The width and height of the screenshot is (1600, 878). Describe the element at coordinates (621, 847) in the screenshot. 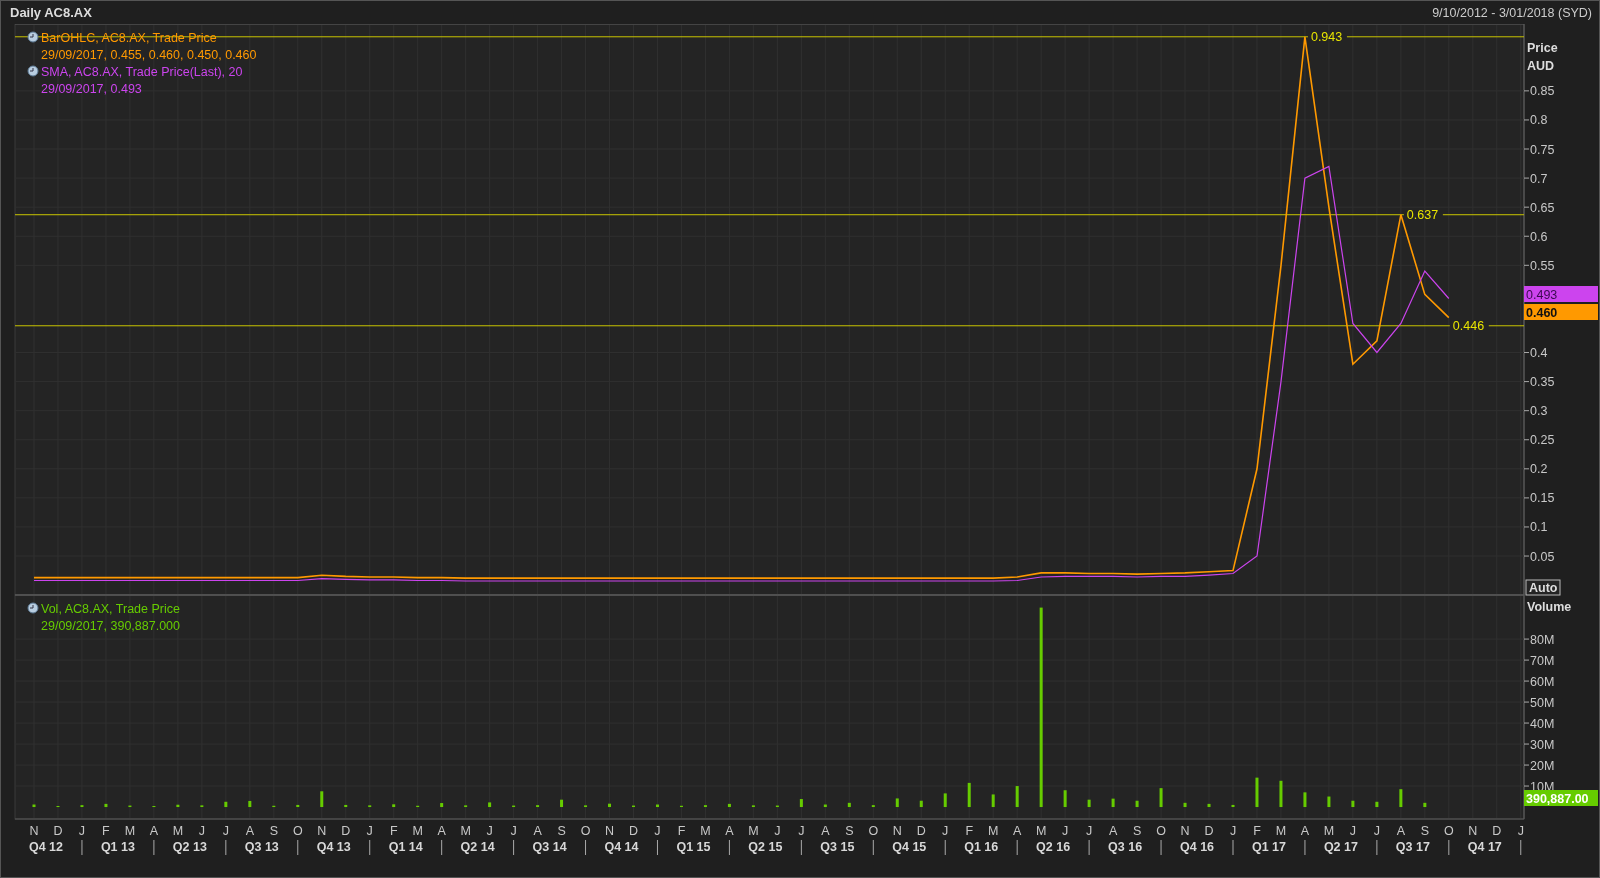

I see `quarter-label: Q4 14` at that location.